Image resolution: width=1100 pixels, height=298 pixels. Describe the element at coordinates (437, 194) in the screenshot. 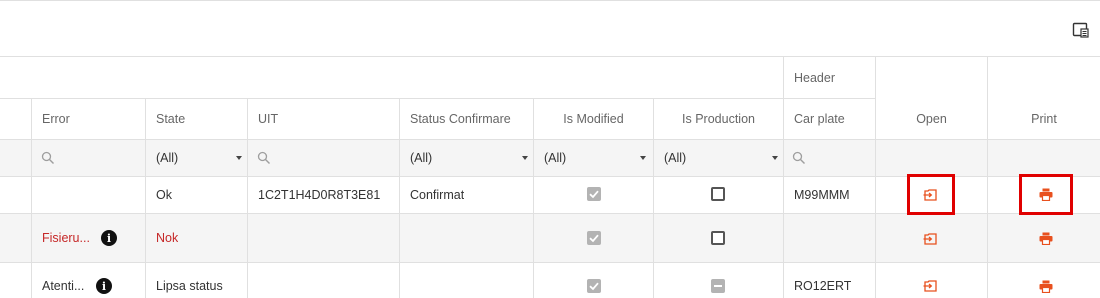

I see `status-confirmare-cell: Confirmat` at that location.